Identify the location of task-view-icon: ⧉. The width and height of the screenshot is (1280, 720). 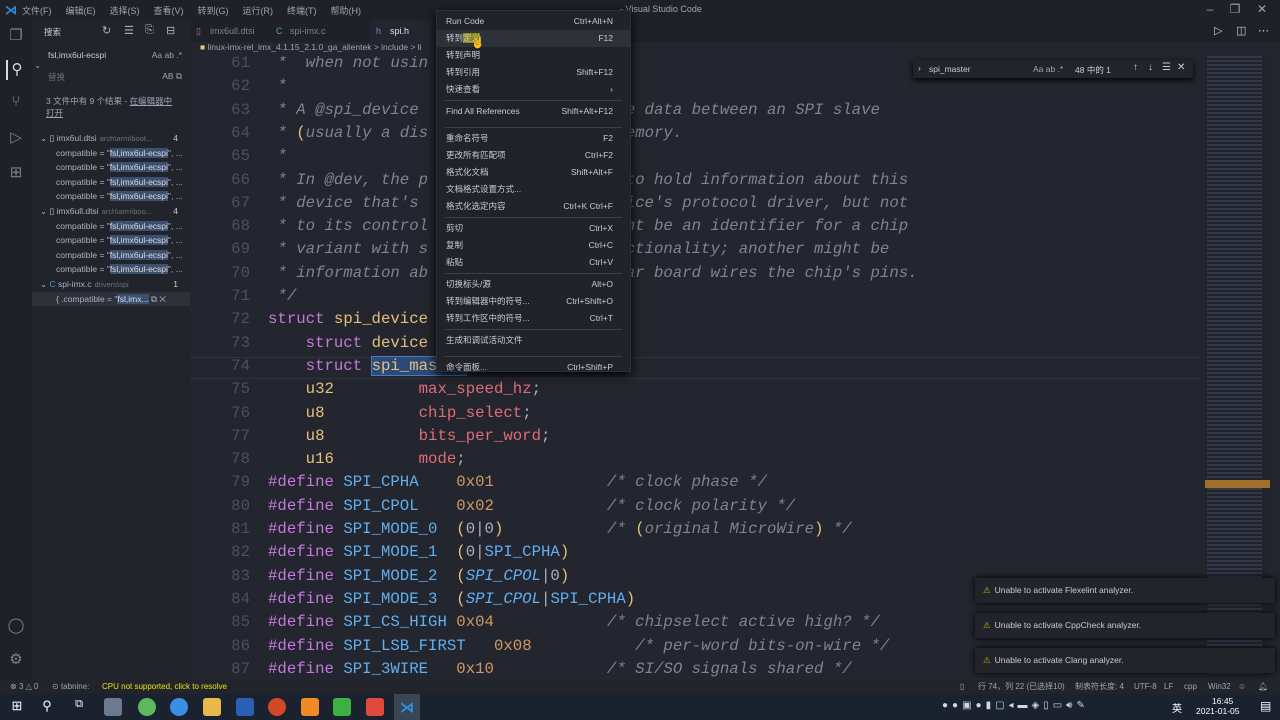
(79, 707).